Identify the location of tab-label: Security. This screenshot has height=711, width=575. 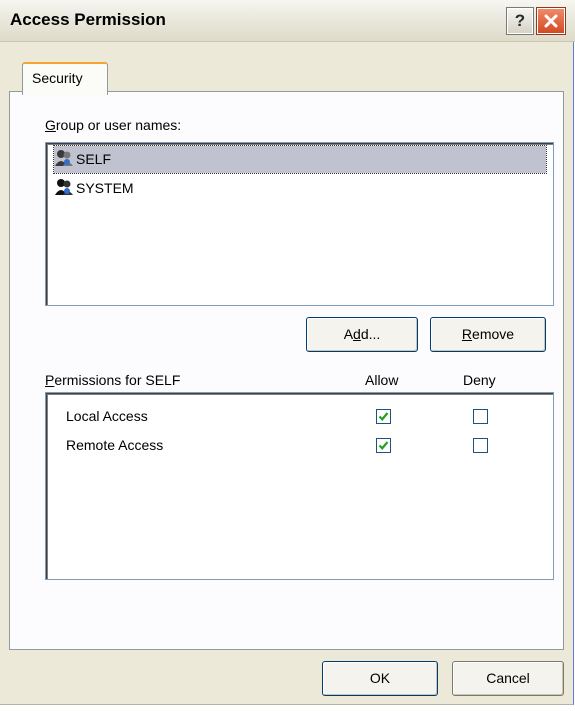
(57, 78).